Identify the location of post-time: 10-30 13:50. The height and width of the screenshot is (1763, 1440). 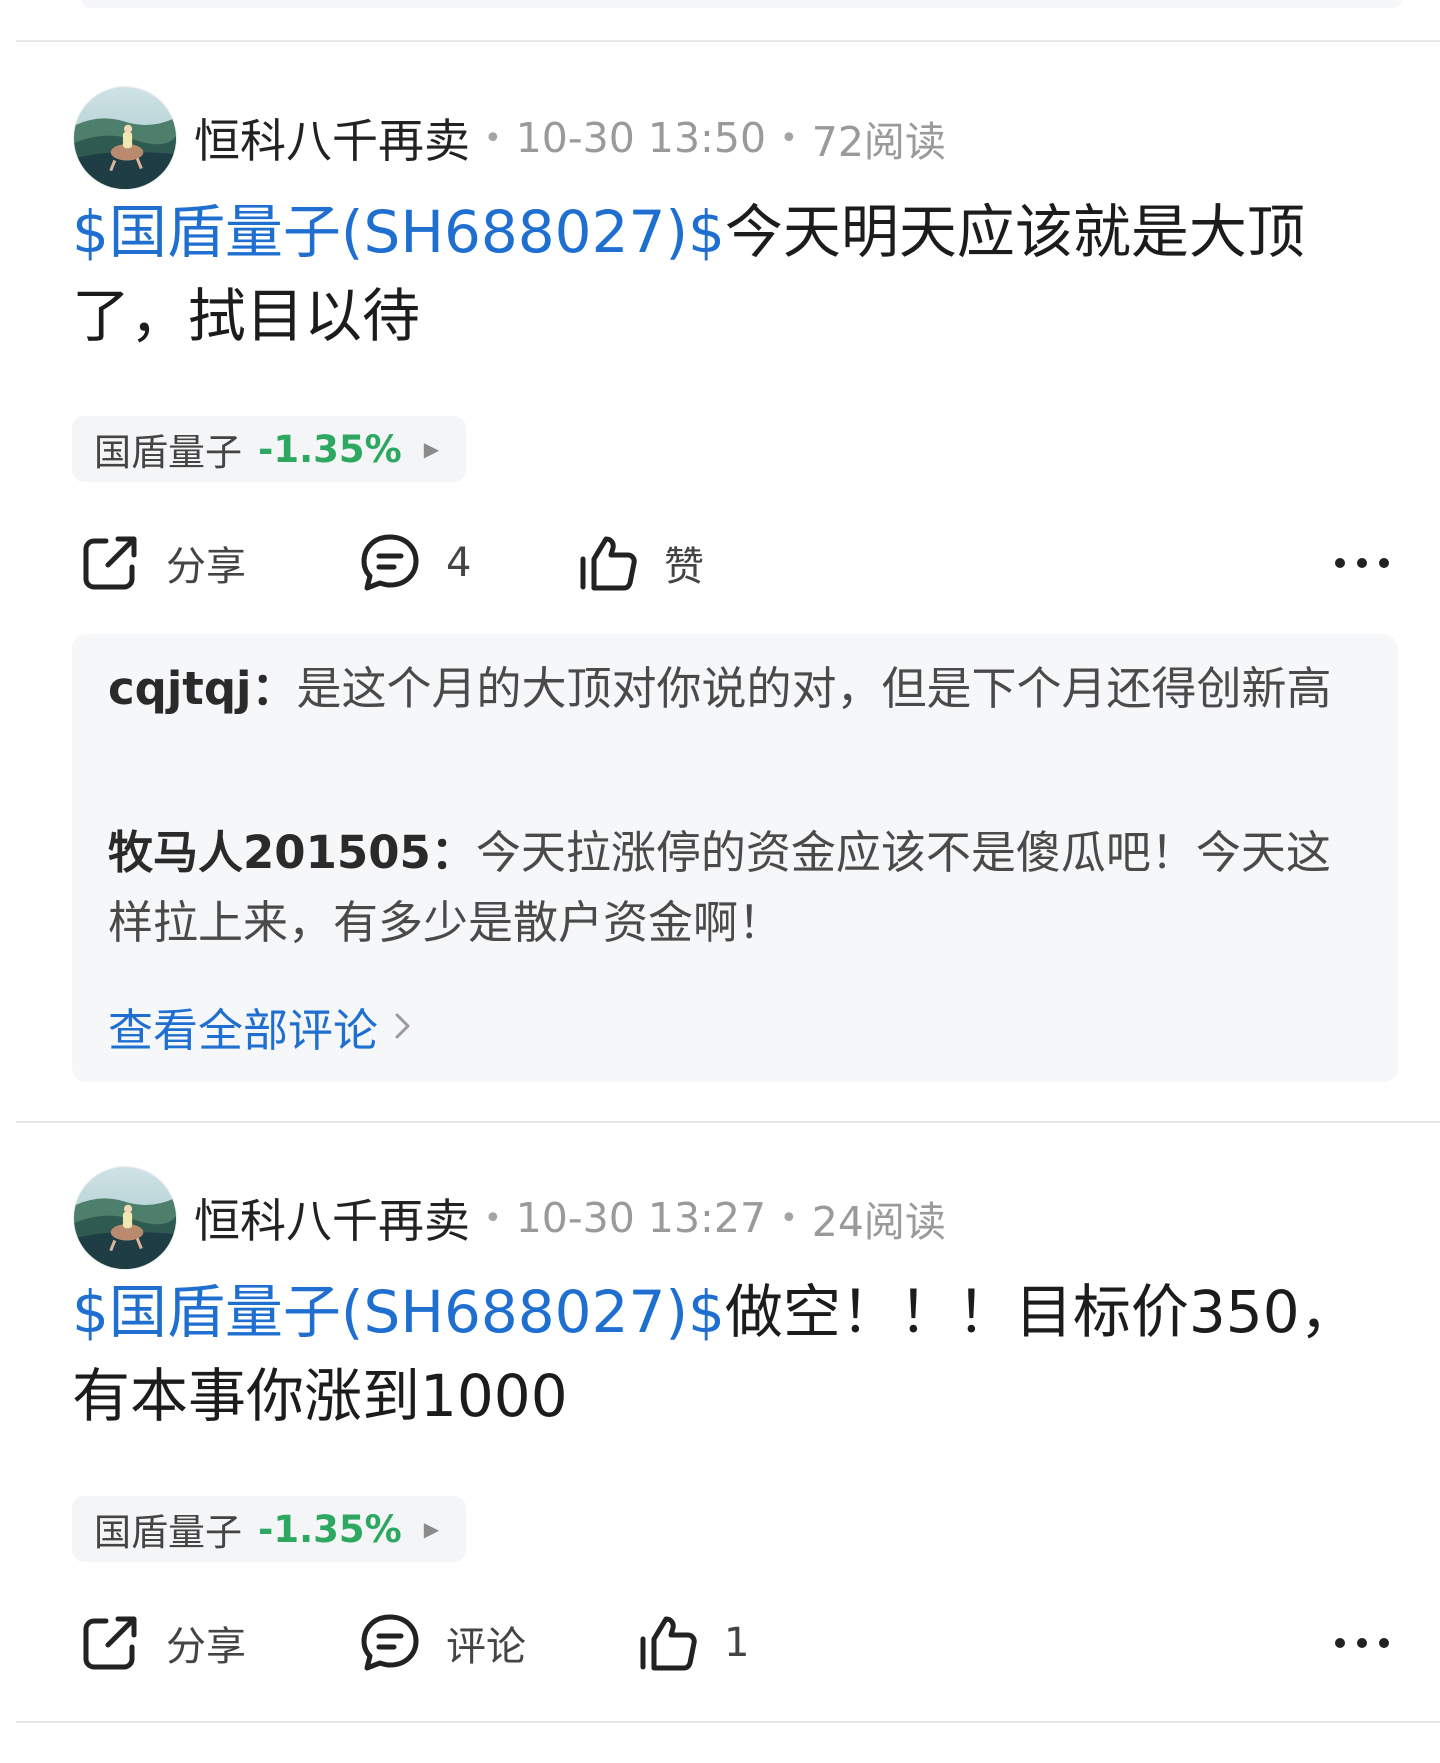
(641, 138).